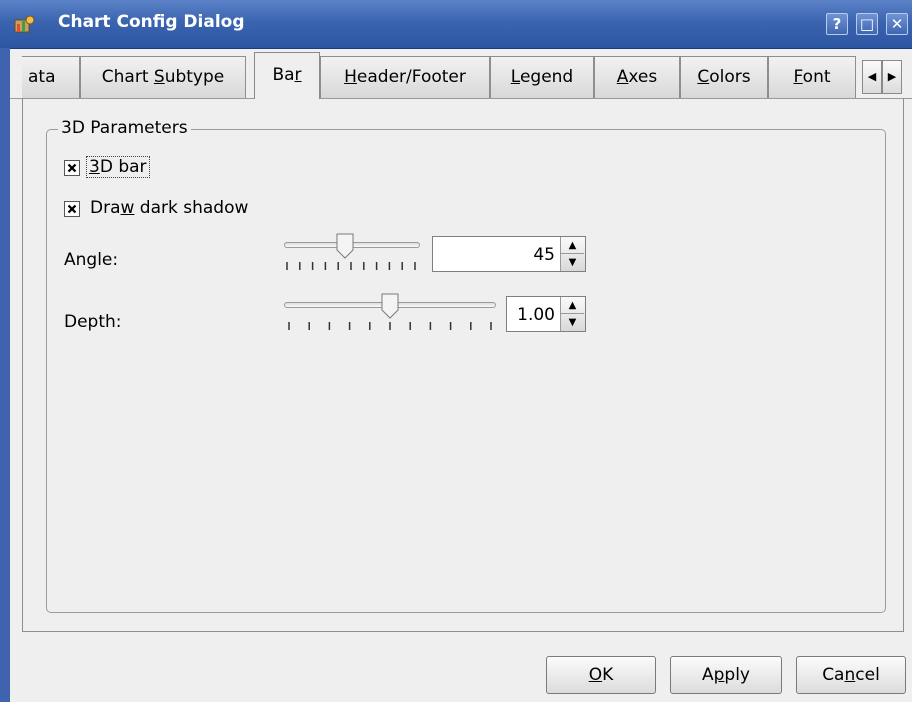 This screenshot has width=912, height=702. I want to click on title-bar: Chart Config Dialog ? □ ✕, so click(456, 24).